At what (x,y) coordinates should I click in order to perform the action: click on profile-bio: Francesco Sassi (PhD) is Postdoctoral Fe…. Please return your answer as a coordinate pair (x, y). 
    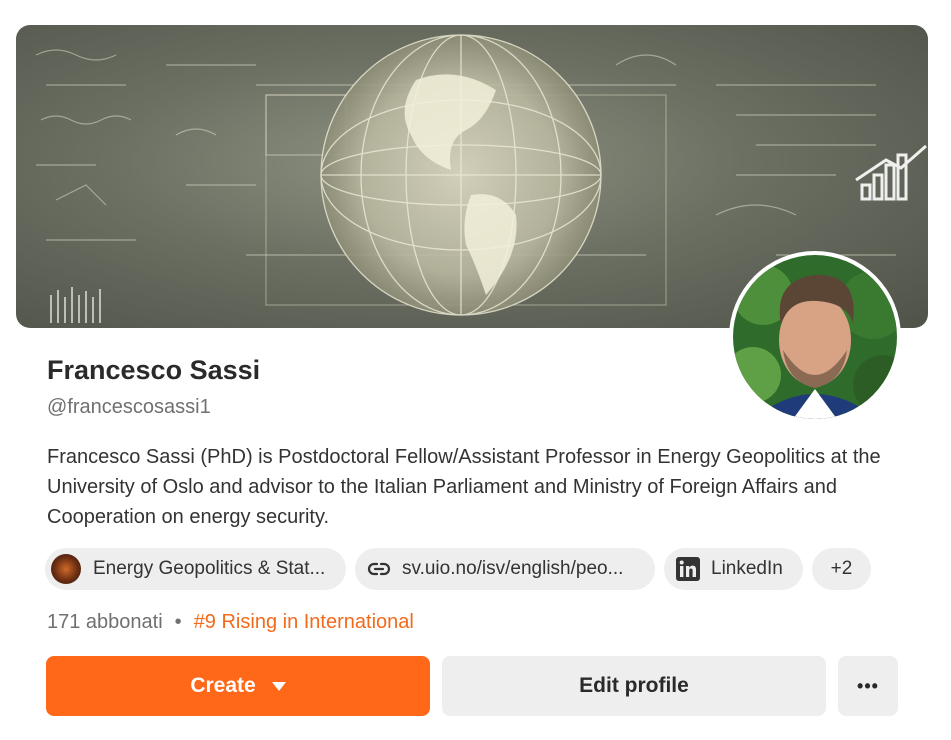
    Looking at the image, I should click on (464, 487).